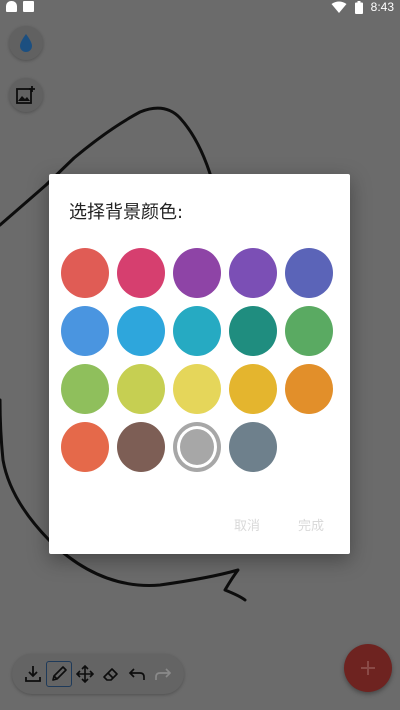 This screenshot has height=710, width=400. I want to click on move-tool-button, so click(85, 674).